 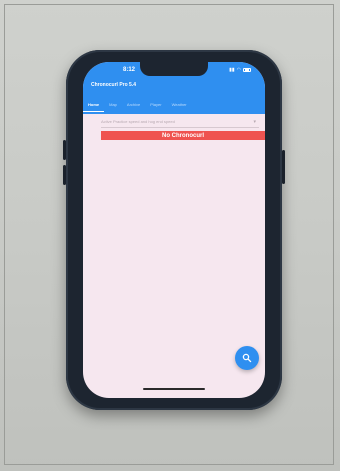 I want to click on tab-archive: Archive, so click(x=133, y=105).